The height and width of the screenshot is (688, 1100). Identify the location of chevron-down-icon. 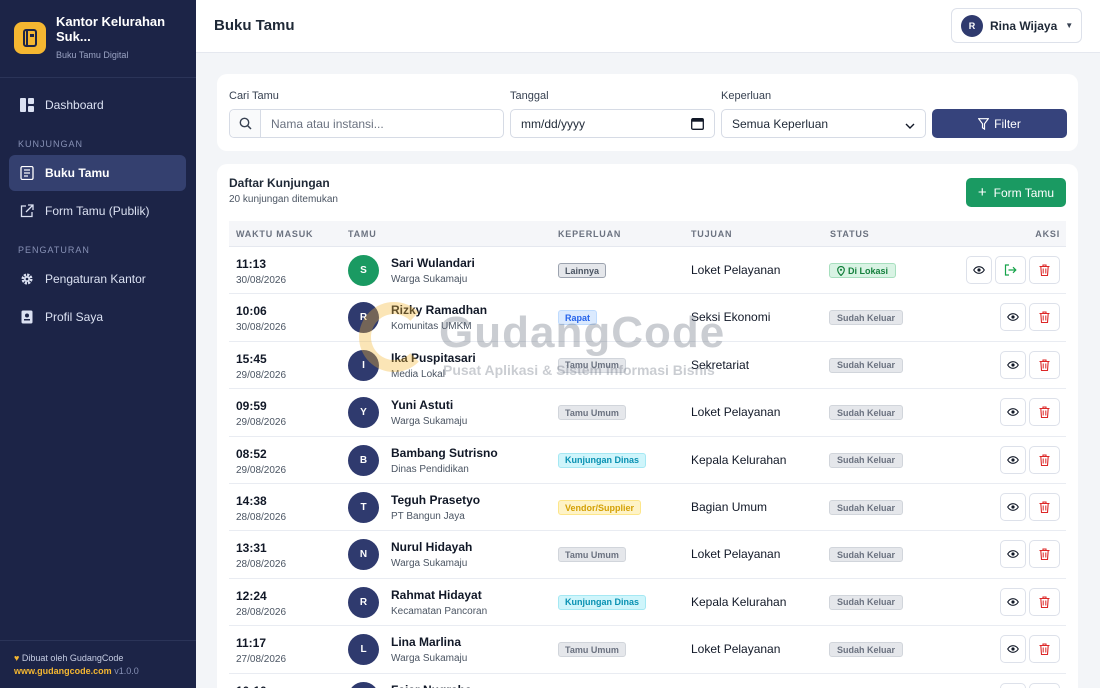
(910, 126).